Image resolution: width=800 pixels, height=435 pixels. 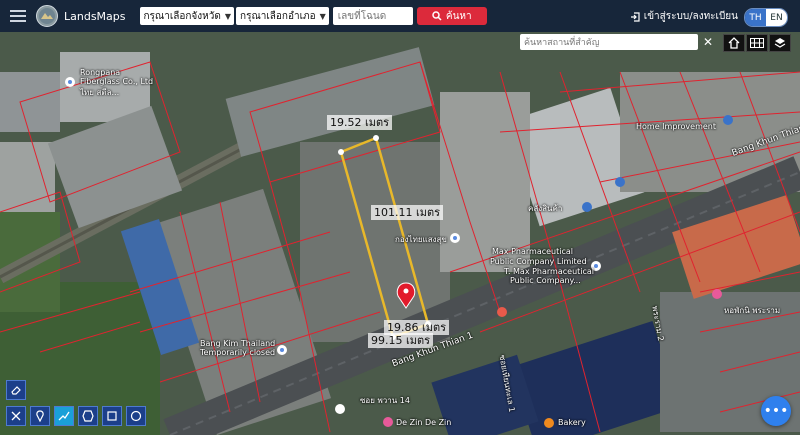 I want to click on brand-name: LandsMaps, so click(x=95, y=16).